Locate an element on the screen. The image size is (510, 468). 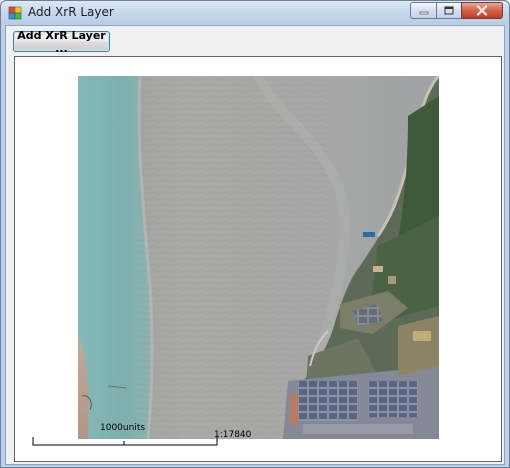
maximize-button is located at coordinates (448, 10).